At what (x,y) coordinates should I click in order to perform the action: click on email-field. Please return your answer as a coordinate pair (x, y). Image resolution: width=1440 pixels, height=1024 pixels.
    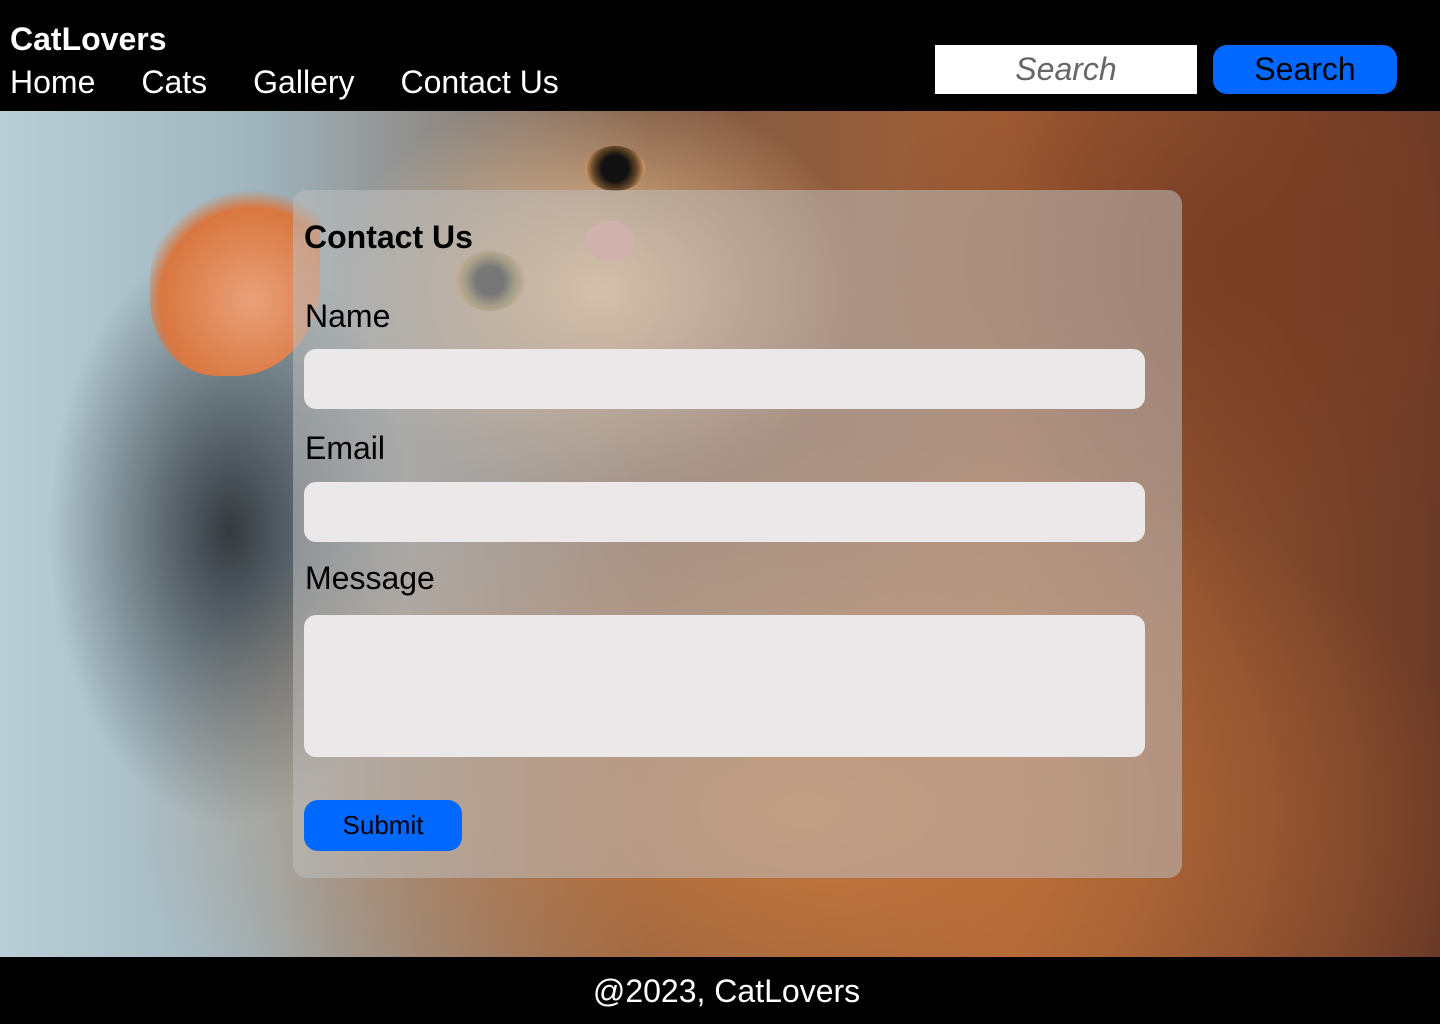
    Looking at the image, I should click on (724, 512).